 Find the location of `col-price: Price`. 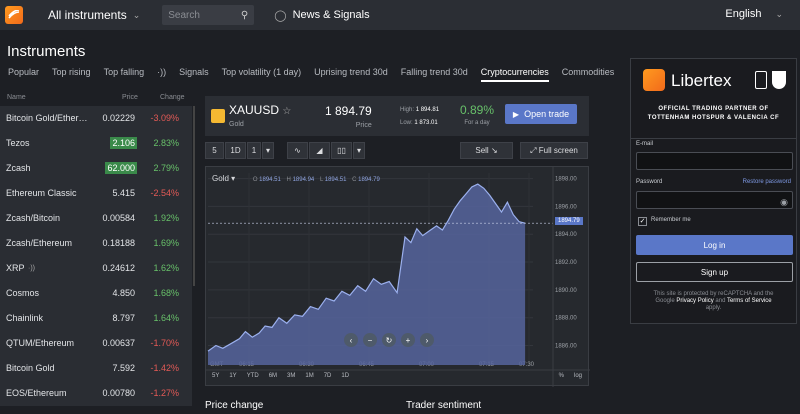

col-price: Price is located at coordinates (130, 97).